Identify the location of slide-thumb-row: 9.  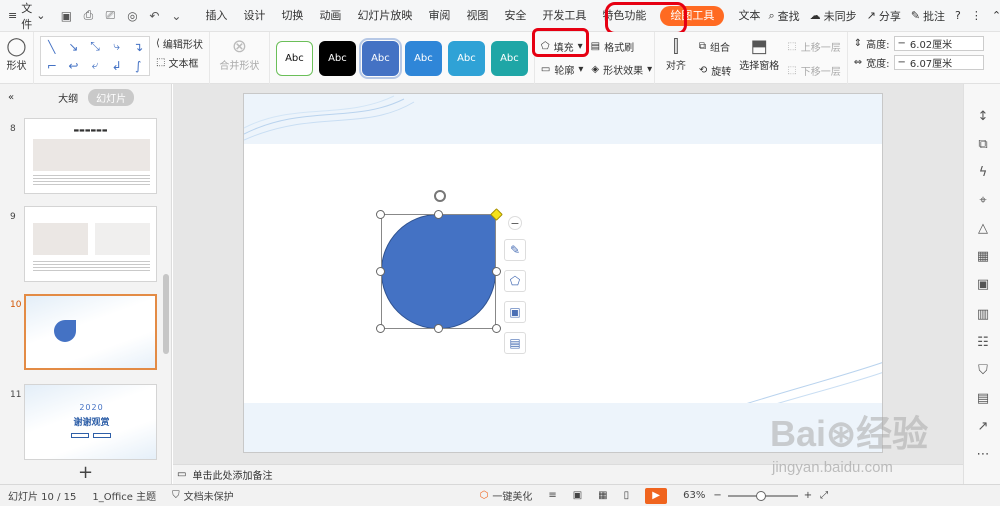
(86, 246).